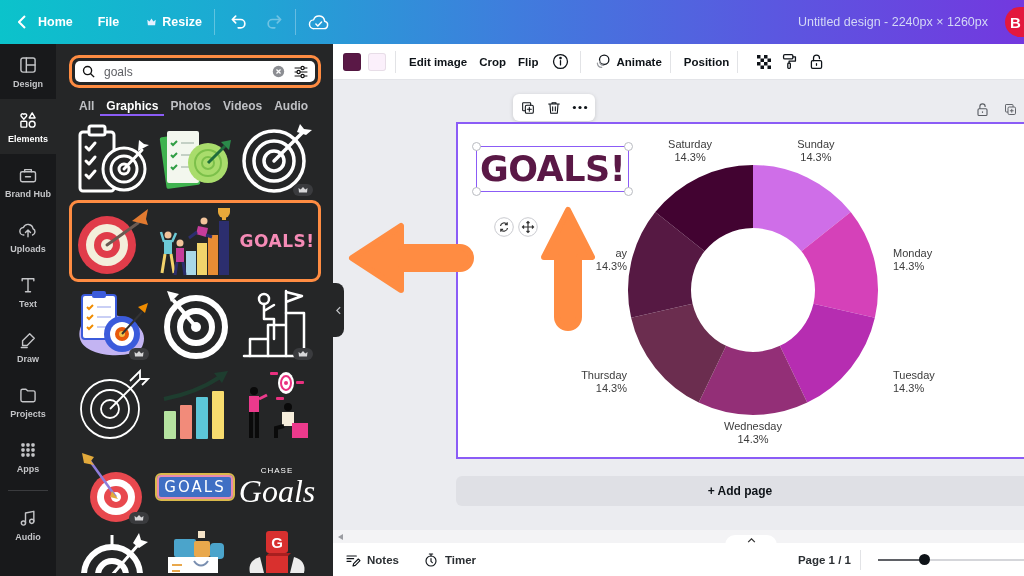  What do you see at coordinates (914, 375) in the screenshot?
I see `slice-label: Tuesday` at bounding box center [914, 375].